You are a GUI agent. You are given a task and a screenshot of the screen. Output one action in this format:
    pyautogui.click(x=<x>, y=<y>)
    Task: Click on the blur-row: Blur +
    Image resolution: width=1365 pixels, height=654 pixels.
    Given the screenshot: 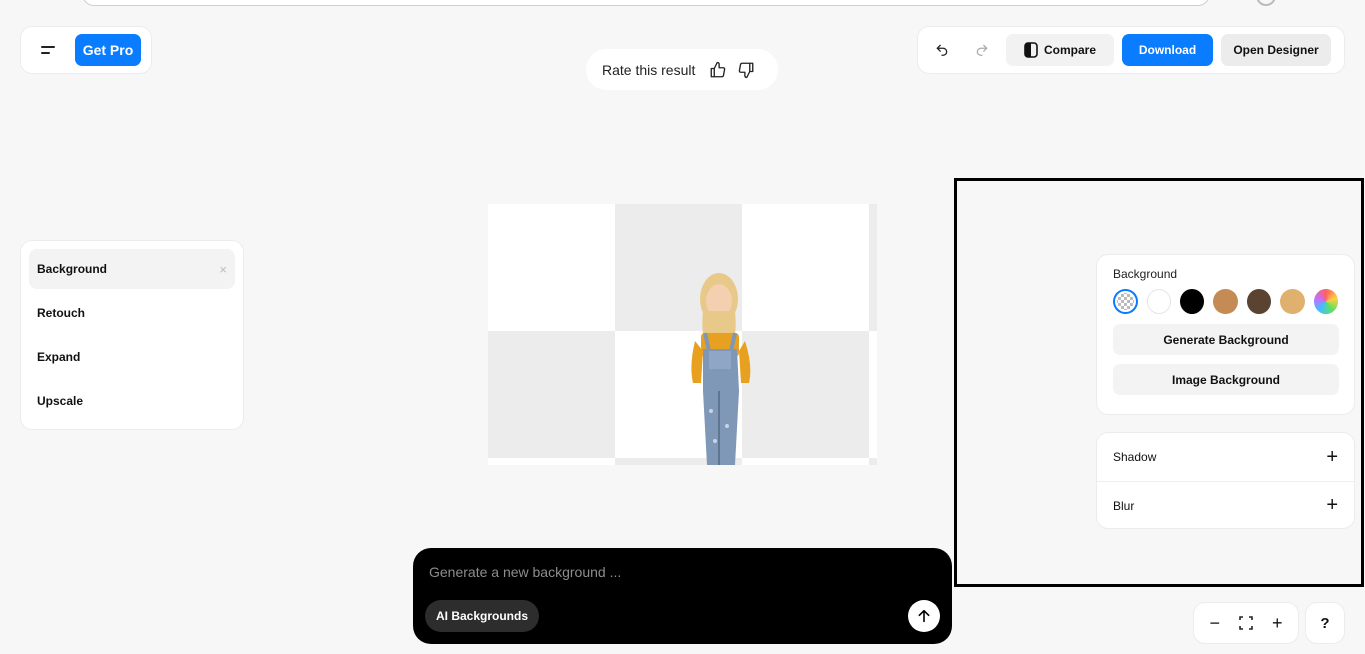 What is the action you would take?
    pyautogui.click(x=1225, y=505)
    